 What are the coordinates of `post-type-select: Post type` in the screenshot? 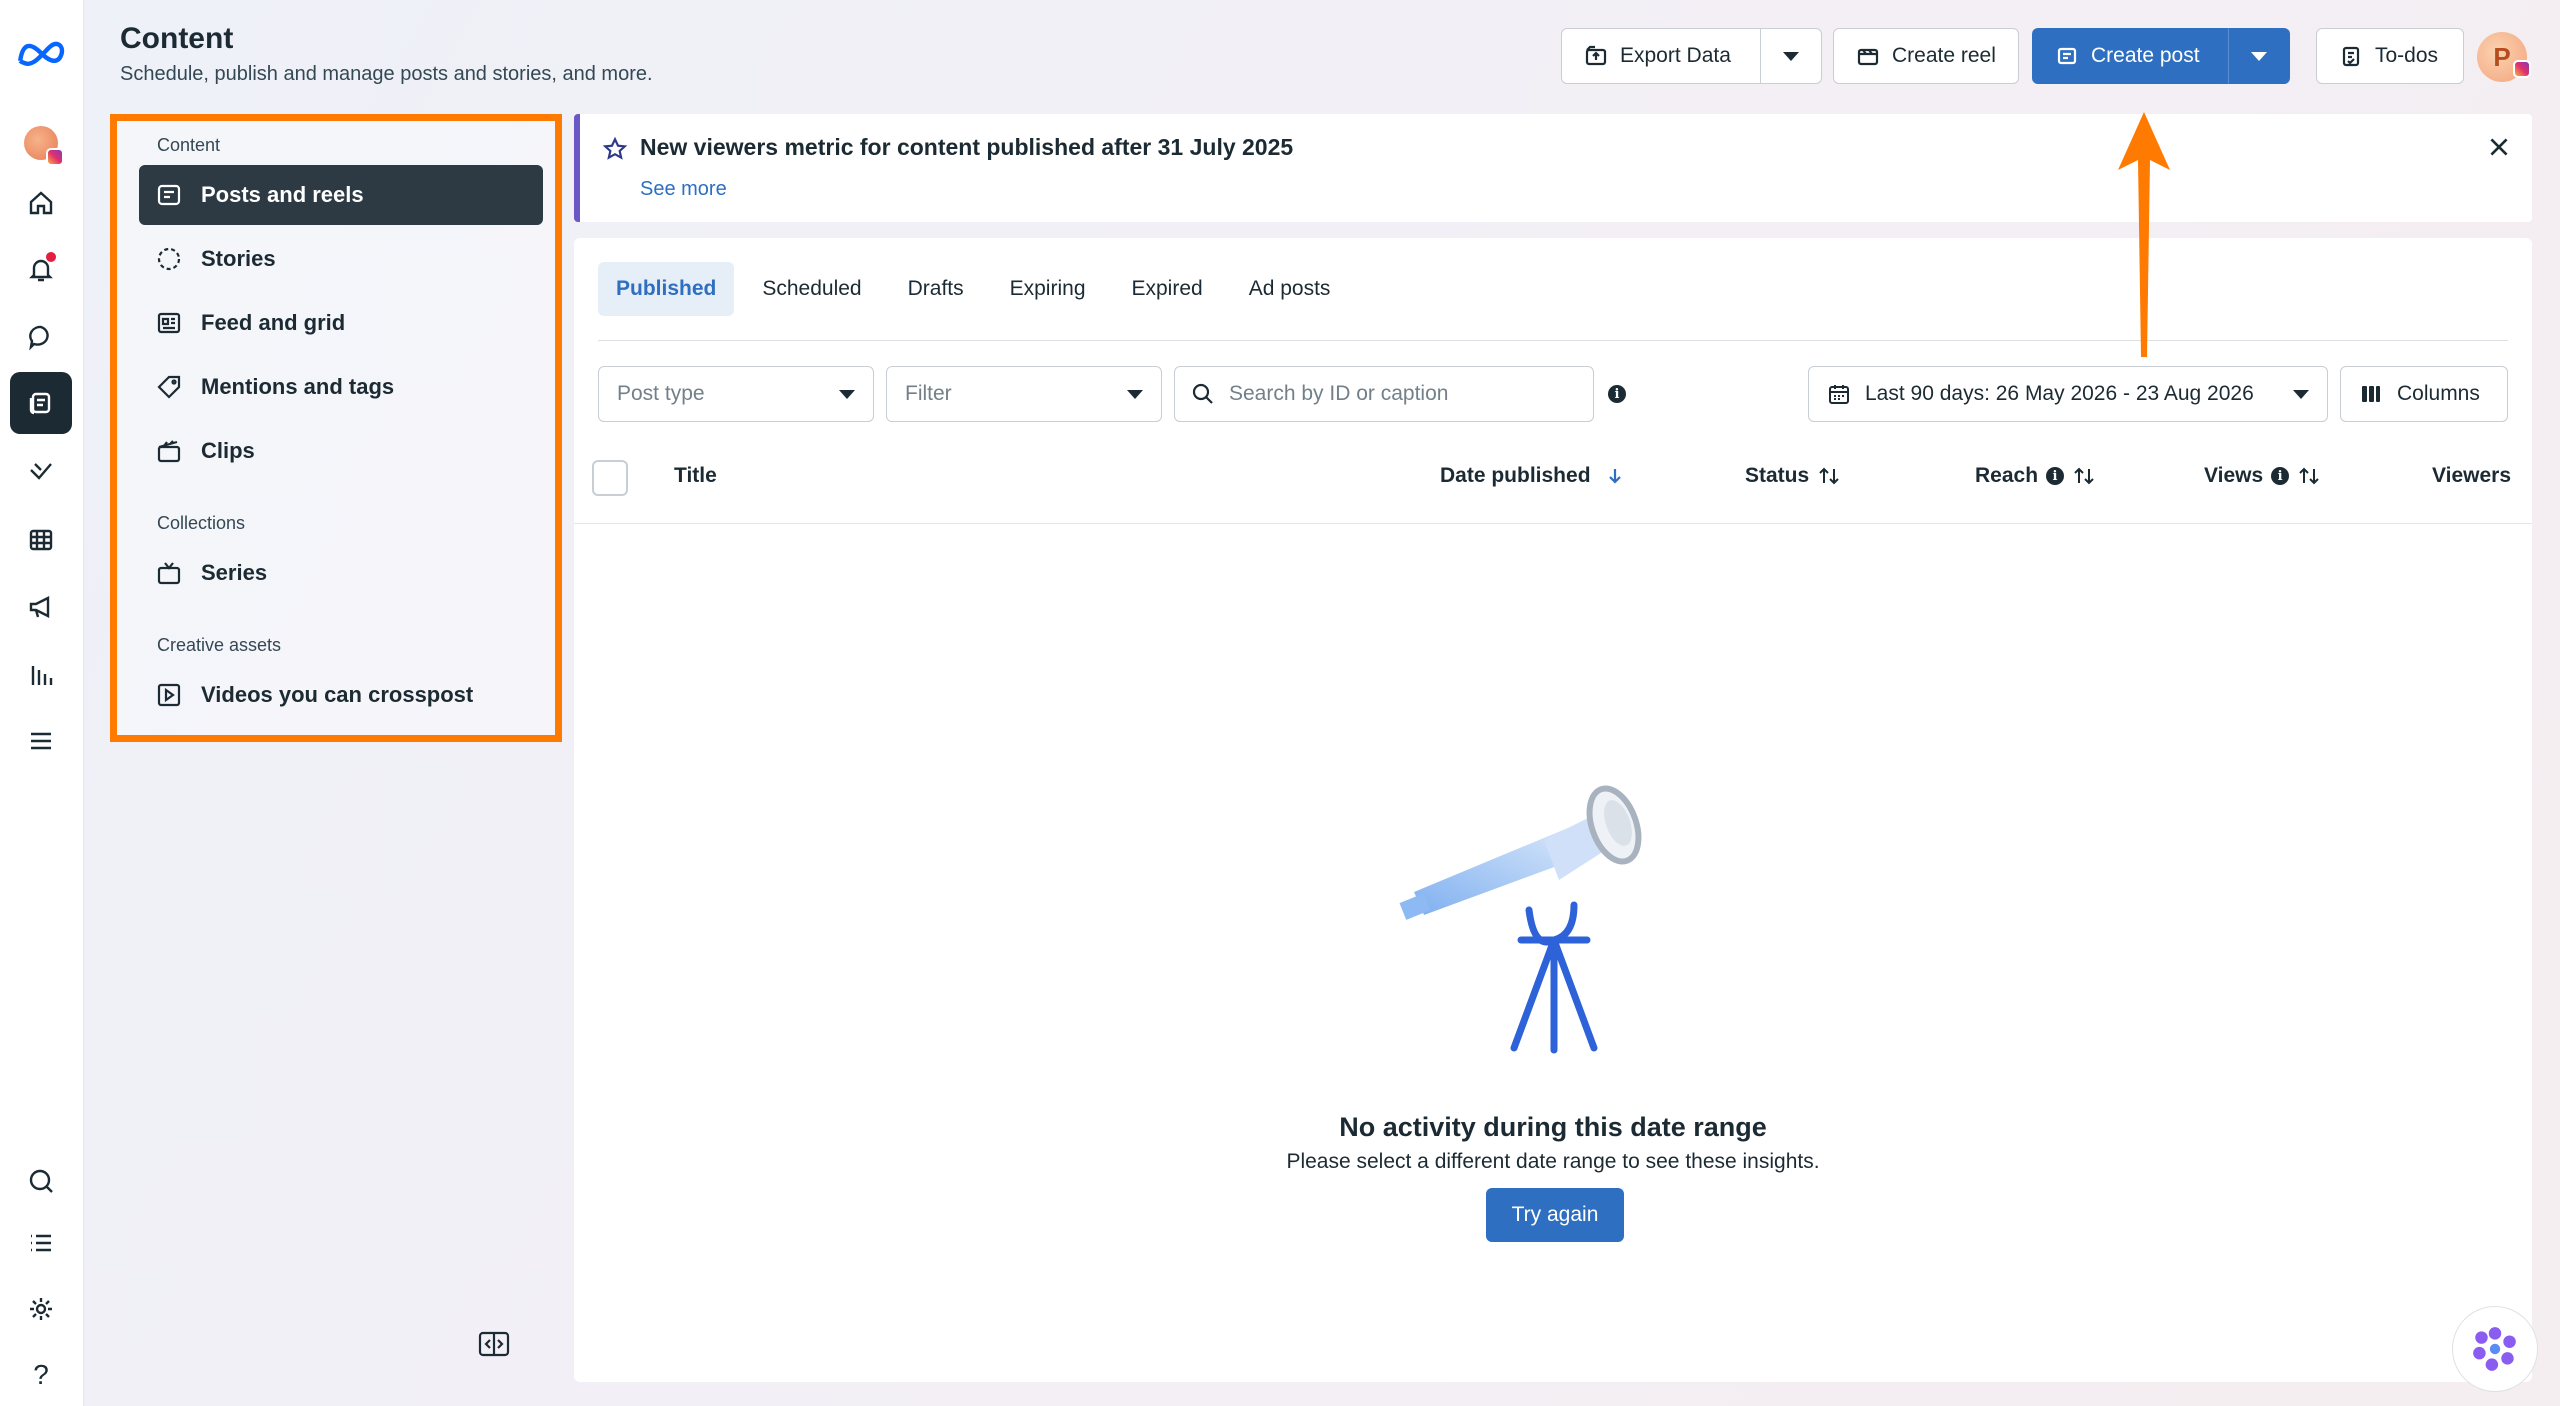 It's located at (736, 394).